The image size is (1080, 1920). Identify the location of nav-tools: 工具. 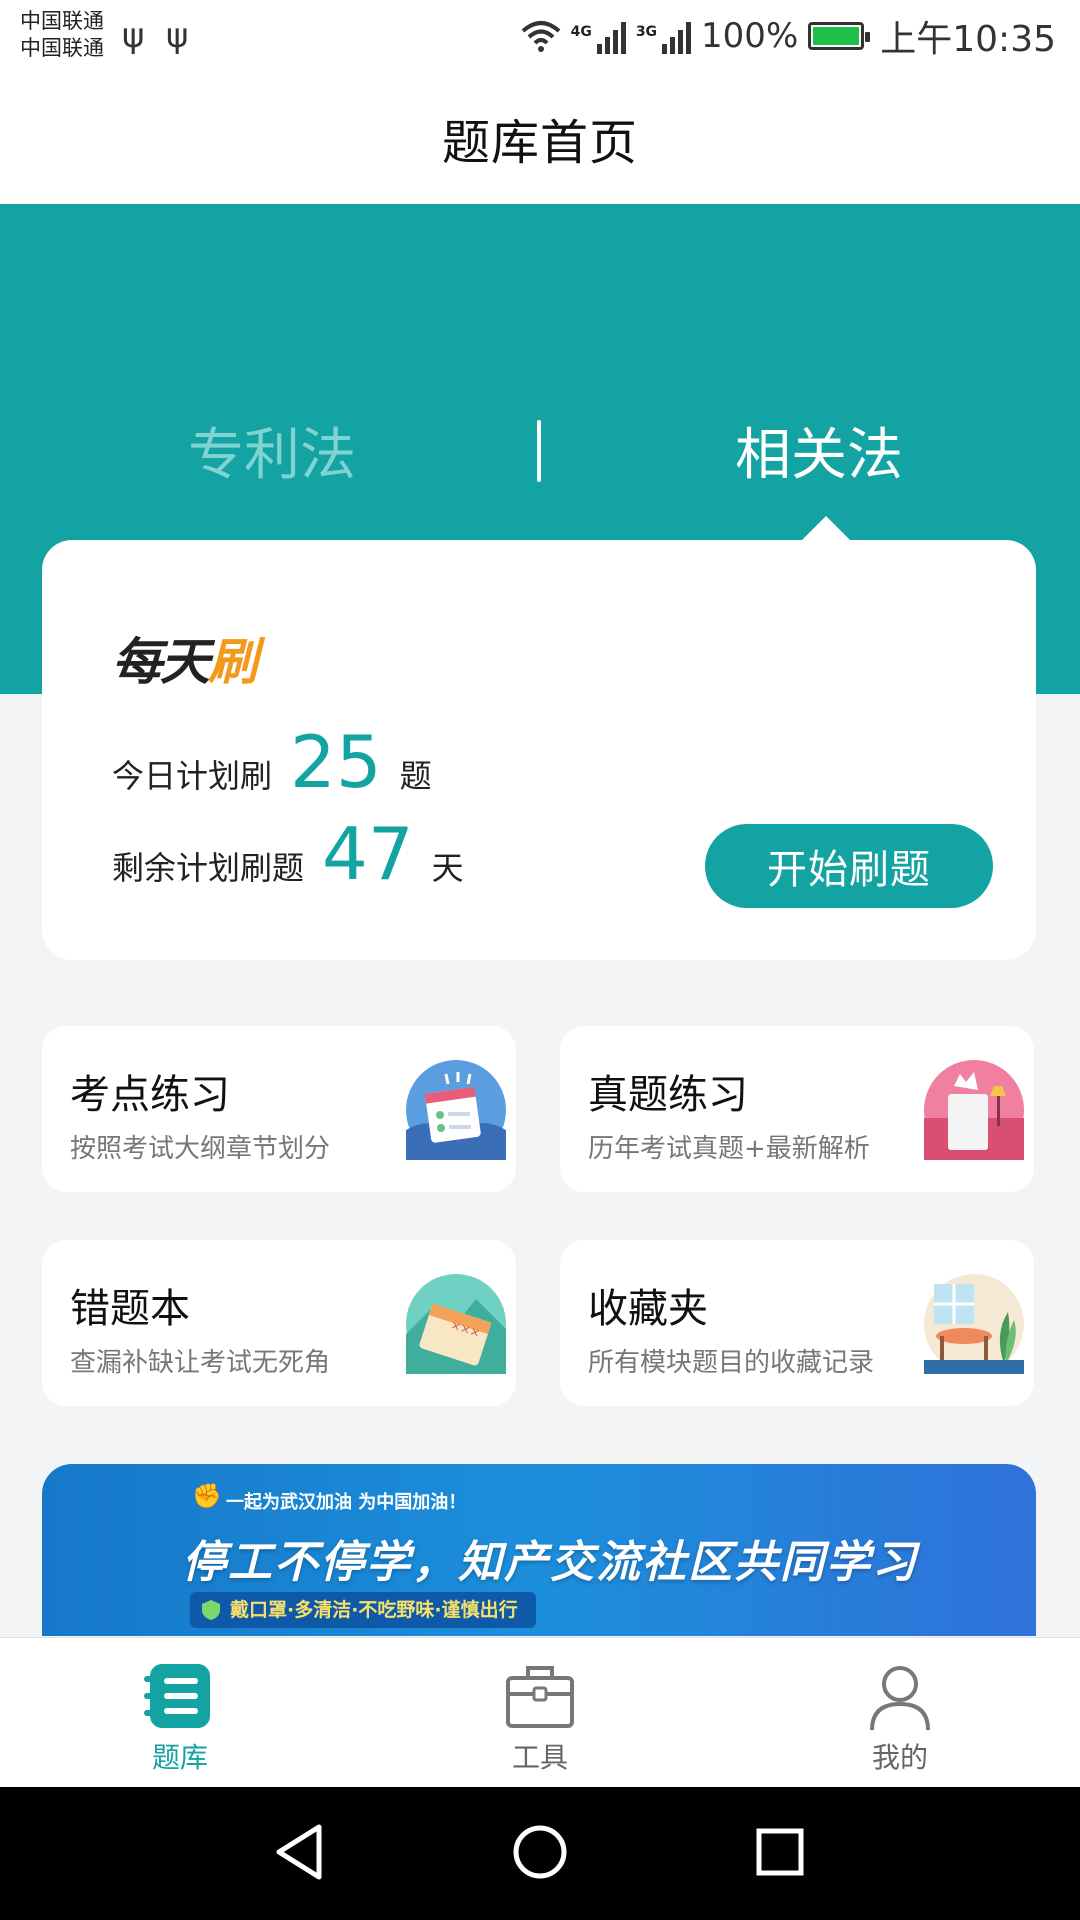
(540, 1713).